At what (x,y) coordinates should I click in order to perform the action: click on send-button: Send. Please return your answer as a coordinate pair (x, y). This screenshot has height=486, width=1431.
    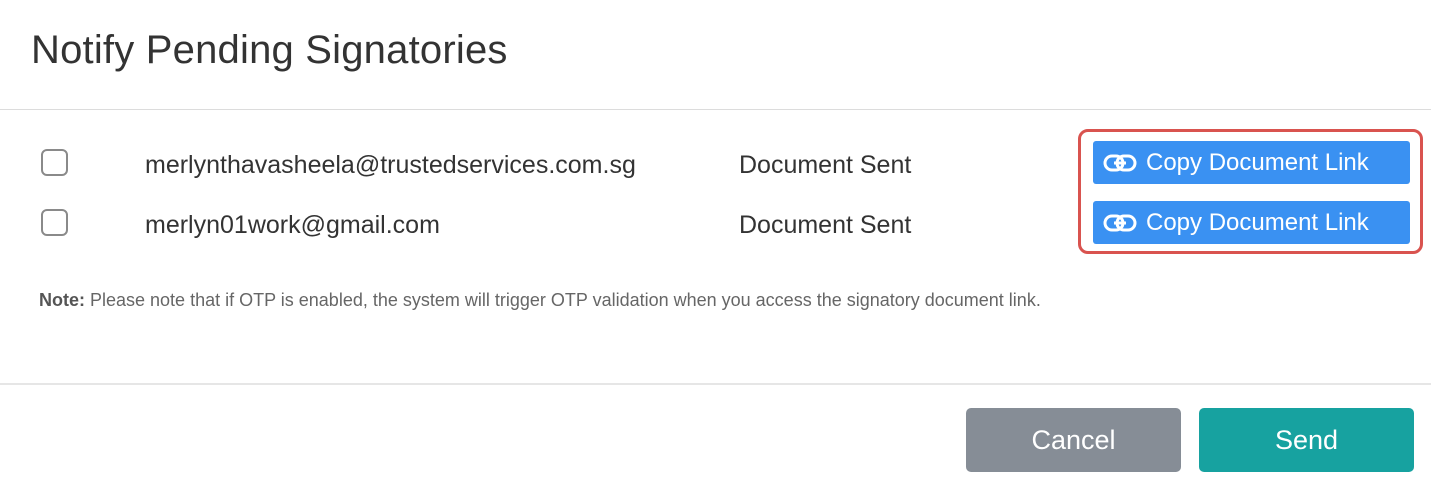
    Looking at the image, I should click on (1306, 440).